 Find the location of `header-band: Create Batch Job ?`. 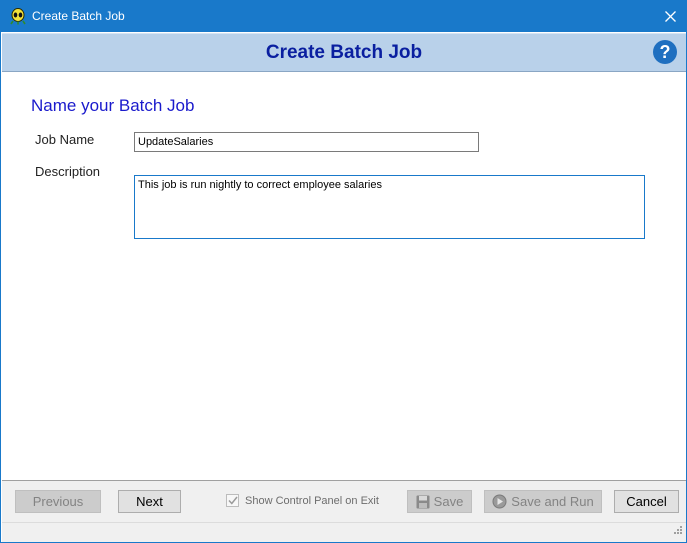

header-band: Create Batch Job ? is located at coordinates (344, 52).